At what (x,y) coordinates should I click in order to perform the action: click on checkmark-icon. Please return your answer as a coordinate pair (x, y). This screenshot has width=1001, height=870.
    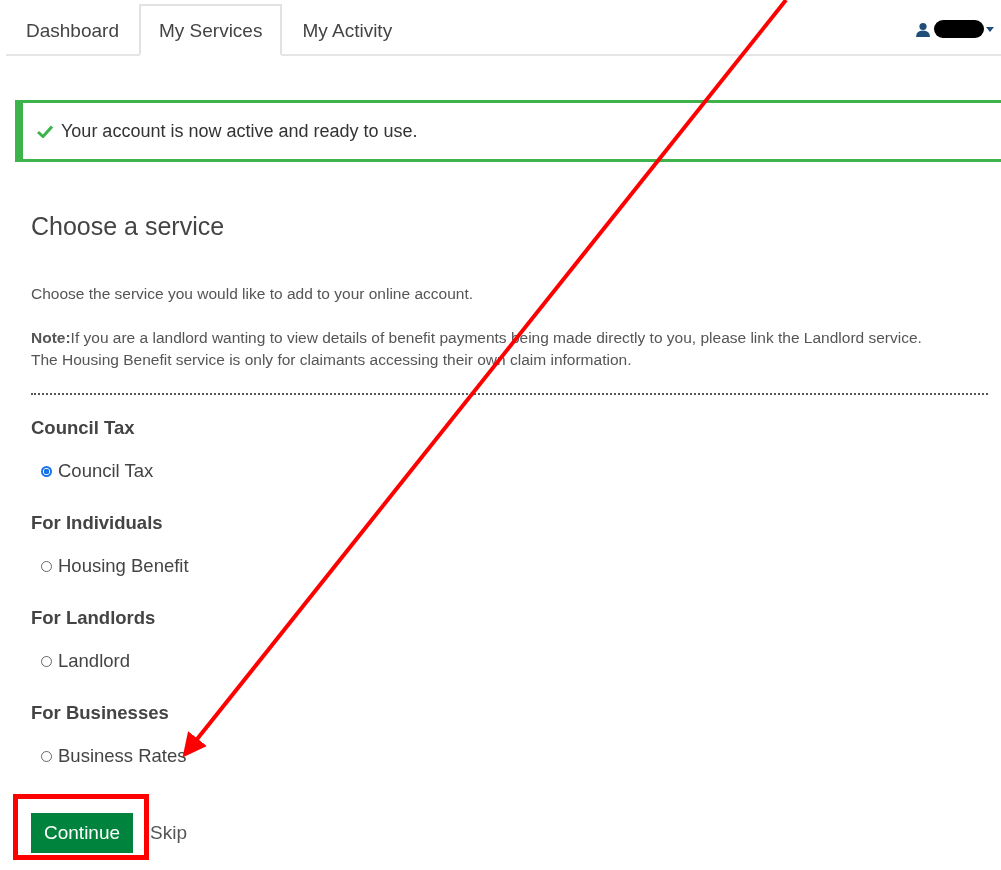
    Looking at the image, I should click on (45, 131).